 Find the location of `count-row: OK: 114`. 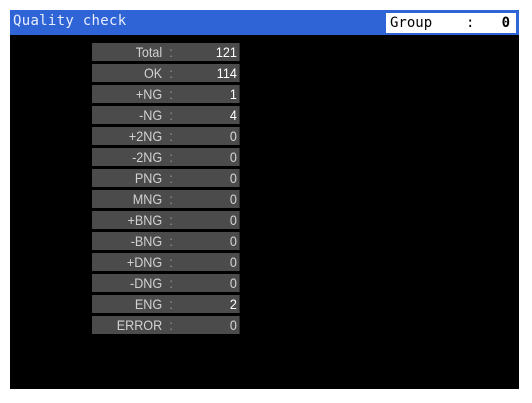

count-row: OK: 114 is located at coordinates (166, 73).